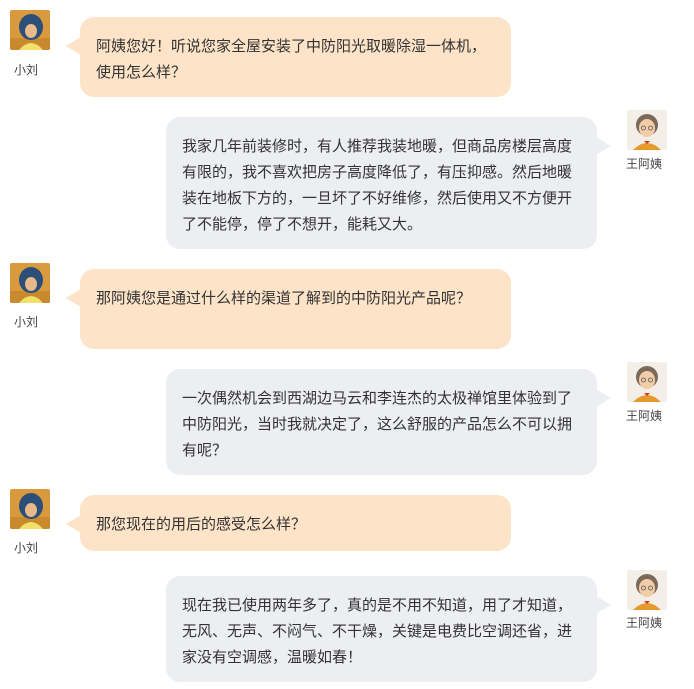 The height and width of the screenshot is (689, 694). I want to click on message-bubble: 阿姨您好！听说您家全屋安装了中防阳光取暖除湿一体机，使用怎么样？, so click(288, 57).